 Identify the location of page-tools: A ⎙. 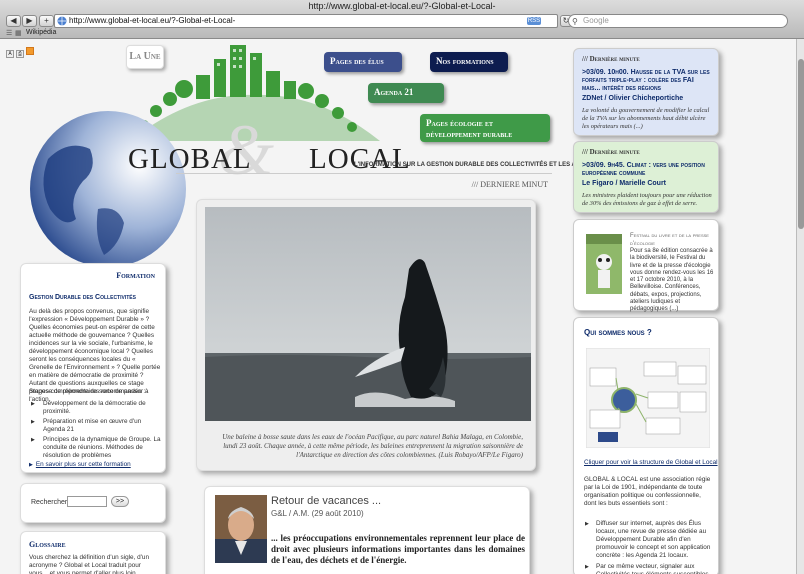
(21, 51).